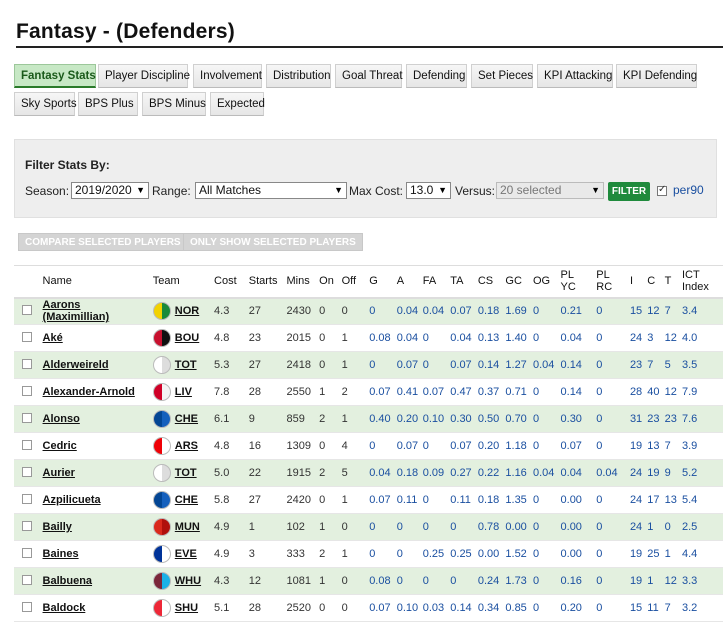 The image size is (723, 623). What do you see at coordinates (64, 608) in the screenshot?
I see `player-name-link: Baldock` at bounding box center [64, 608].